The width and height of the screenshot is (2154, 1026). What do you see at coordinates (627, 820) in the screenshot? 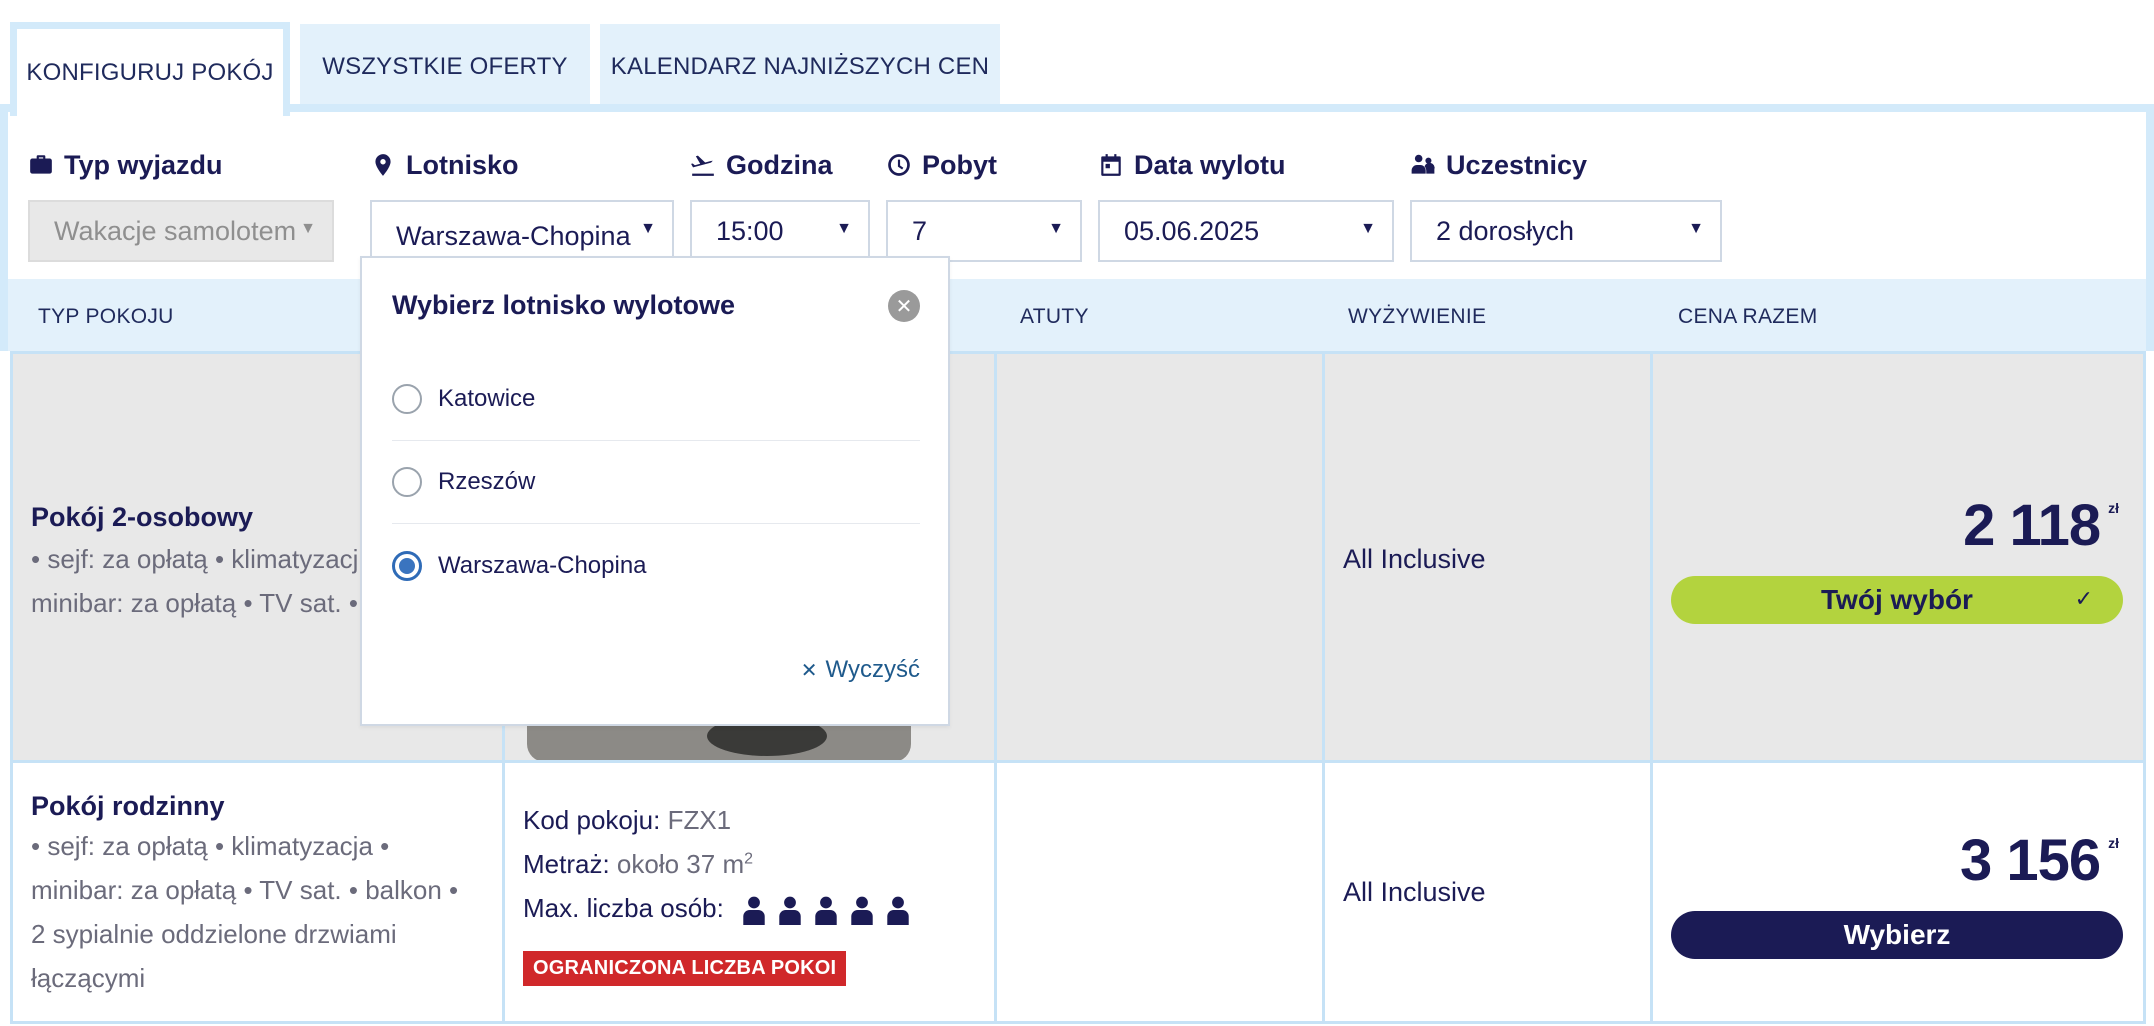
I see `room-code: Kod pokoju: FZX1` at bounding box center [627, 820].